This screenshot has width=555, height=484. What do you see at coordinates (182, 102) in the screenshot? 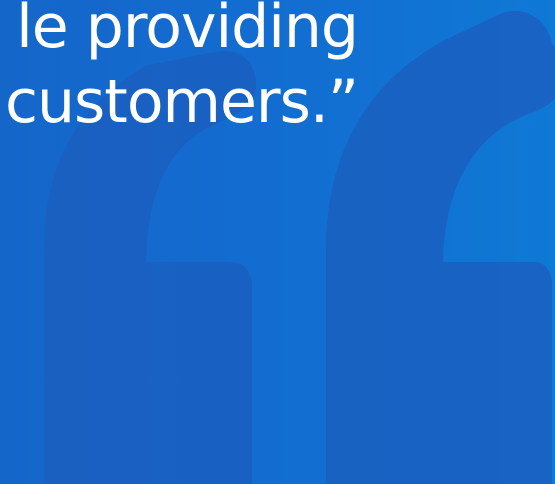
I see `quote-line-2: customers.”` at bounding box center [182, 102].